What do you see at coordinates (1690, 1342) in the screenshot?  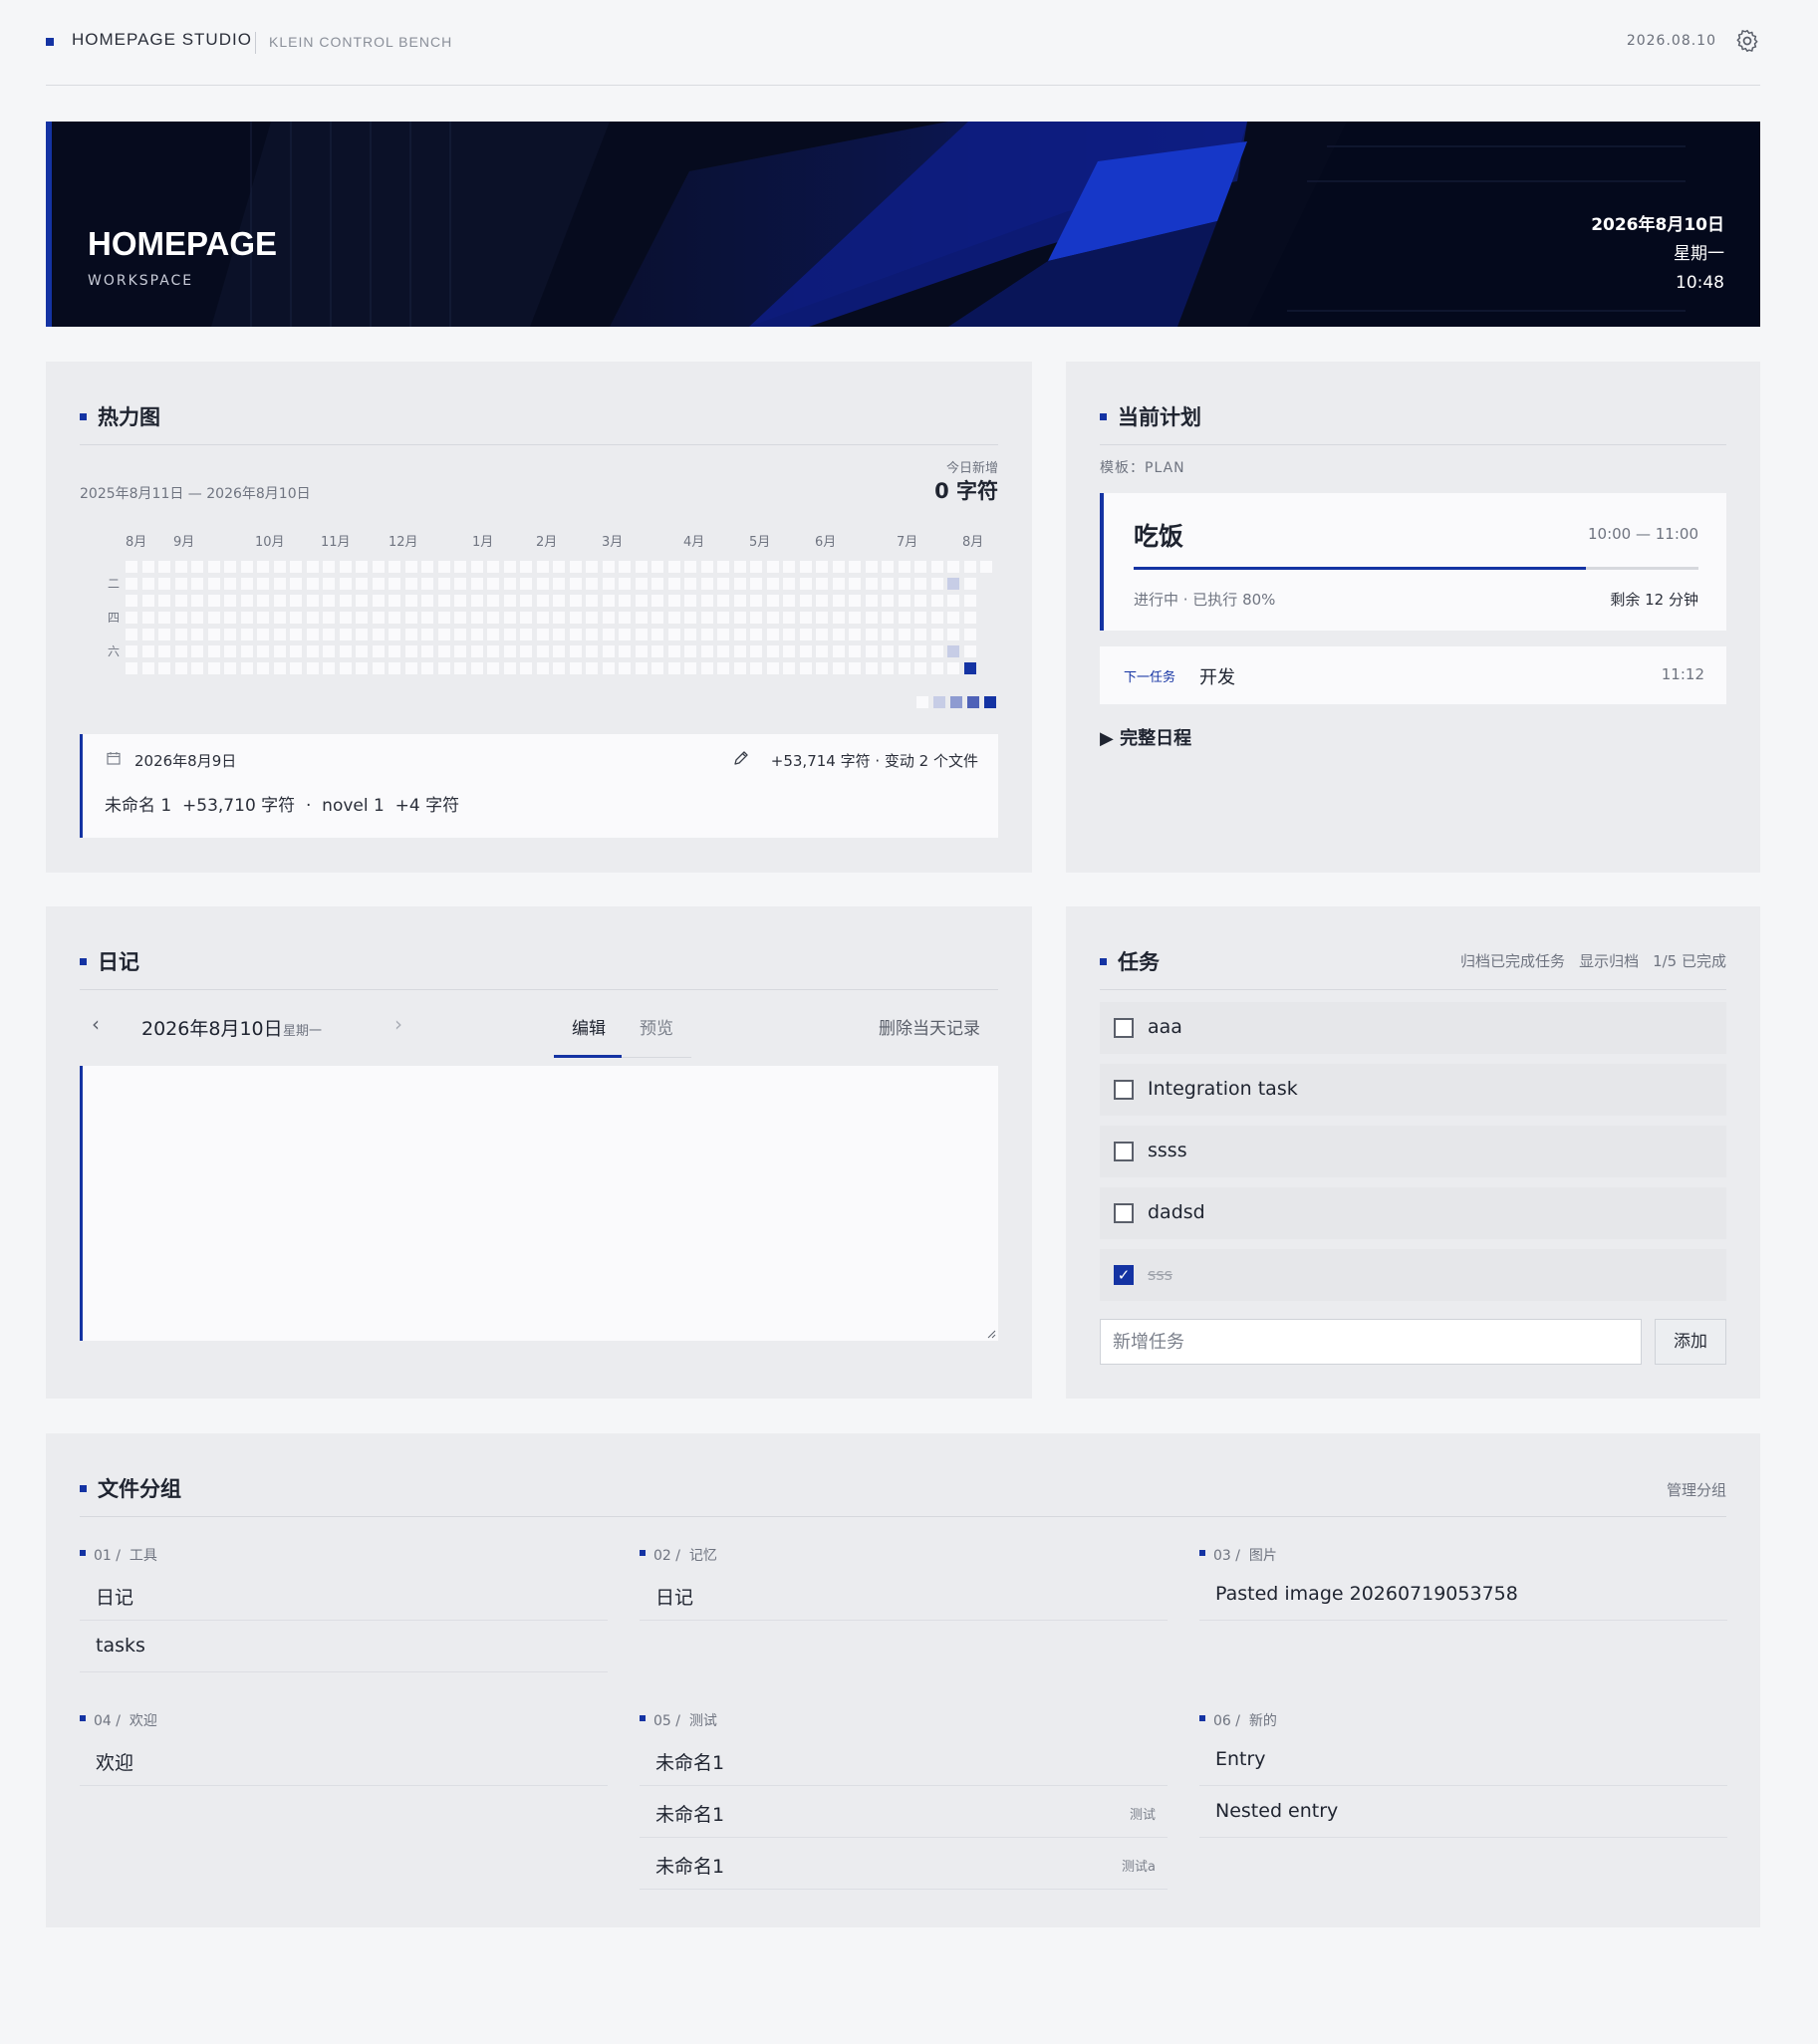 I see `add-task-button: 添加` at bounding box center [1690, 1342].